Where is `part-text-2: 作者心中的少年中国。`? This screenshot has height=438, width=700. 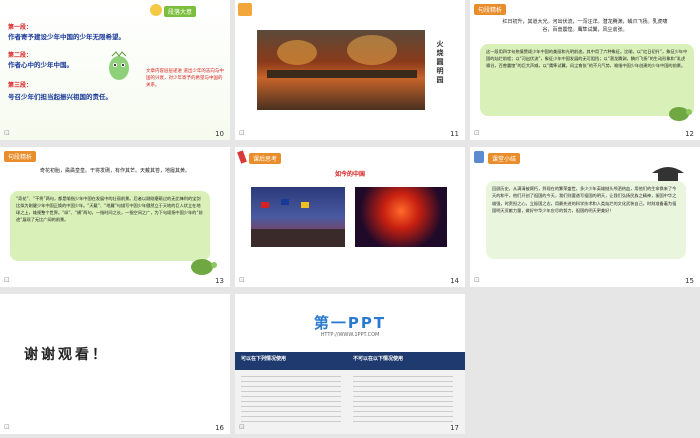
part-text-2: 作者心中的少年中国。 is located at coordinates (40, 65).